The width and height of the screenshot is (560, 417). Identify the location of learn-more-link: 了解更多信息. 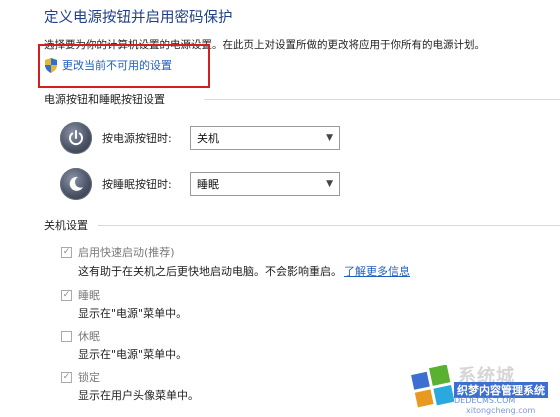
(377, 271).